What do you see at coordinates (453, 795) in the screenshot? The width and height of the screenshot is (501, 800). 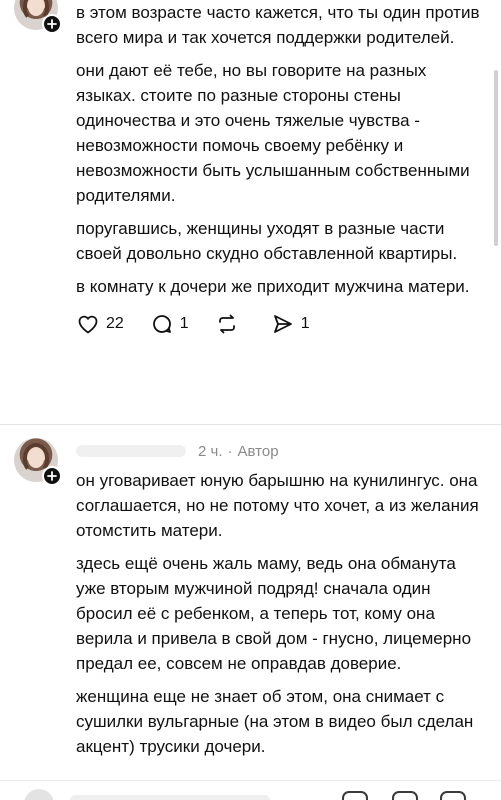 I see `mic-icon` at bounding box center [453, 795].